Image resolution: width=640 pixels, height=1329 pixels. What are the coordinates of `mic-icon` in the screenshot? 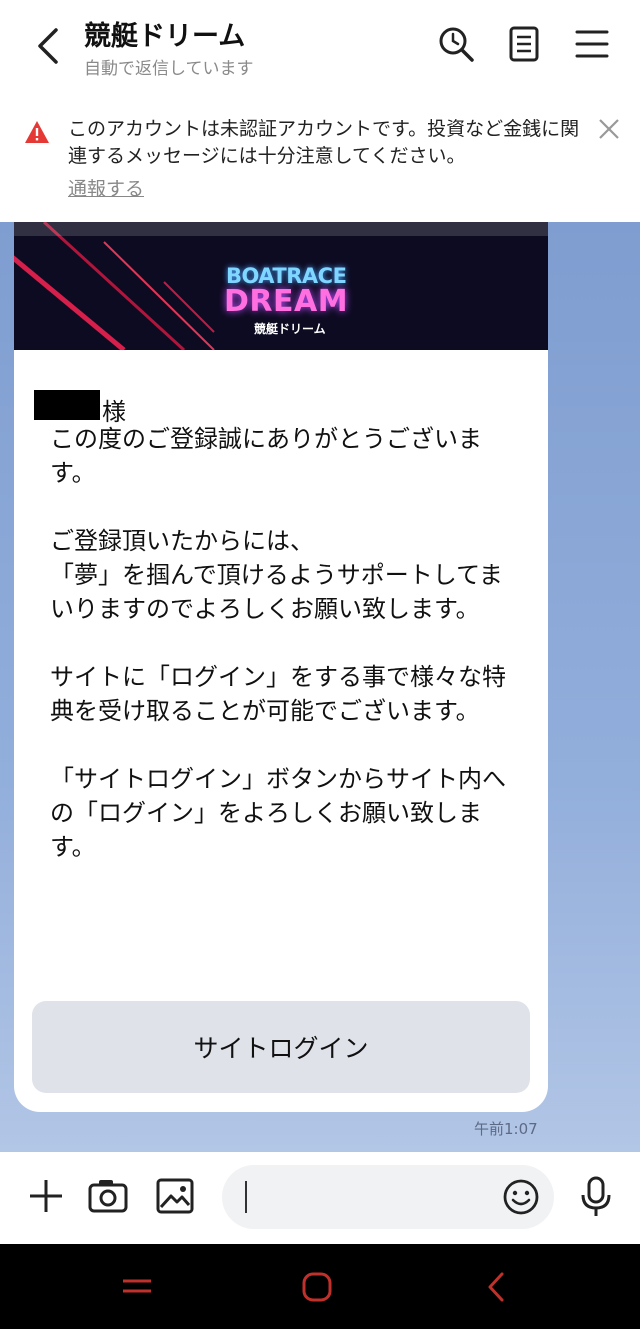 It's located at (596, 1196).